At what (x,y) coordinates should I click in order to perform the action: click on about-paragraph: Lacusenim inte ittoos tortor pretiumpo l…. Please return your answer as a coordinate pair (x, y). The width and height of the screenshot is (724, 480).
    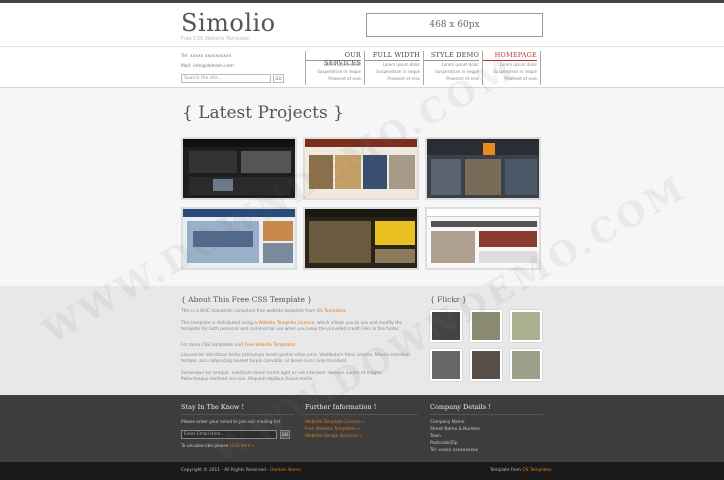
    Looking at the image, I should click on (295, 358).